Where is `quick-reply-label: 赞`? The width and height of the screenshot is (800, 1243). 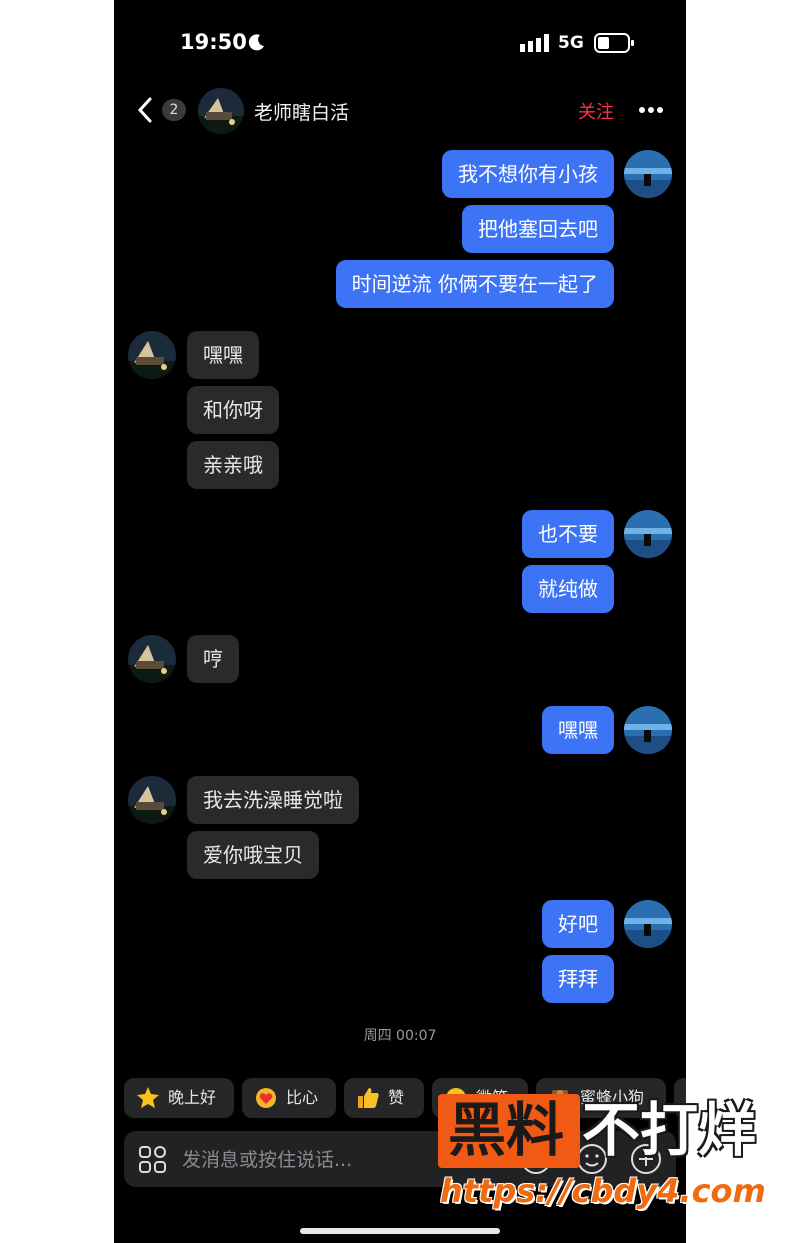 quick-reply-label: 赞 is located at coordinates (396, 1097).